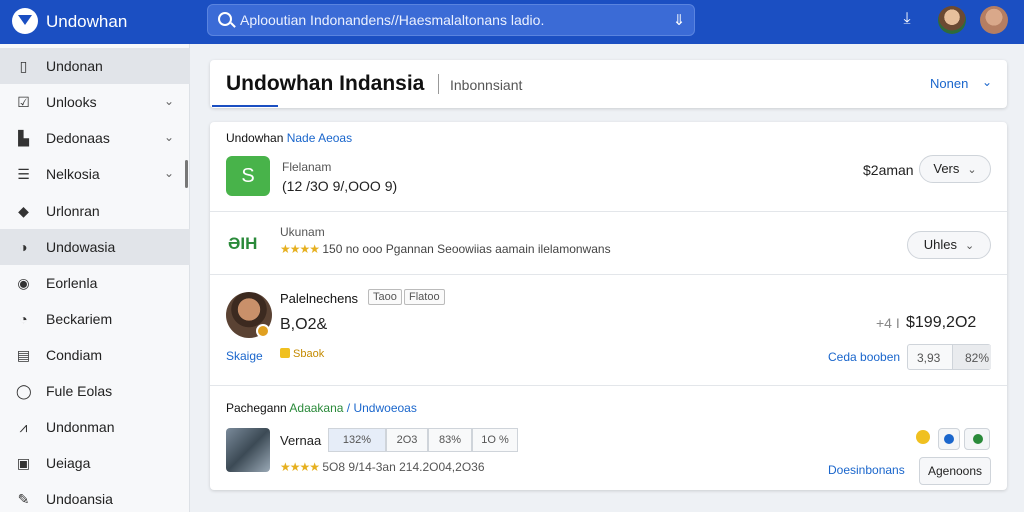 This screenshot has width=1024, height=512. Describe the element at coordinates (23, 174) in the screenshot. I see `menu-icon: ☰` at that location.